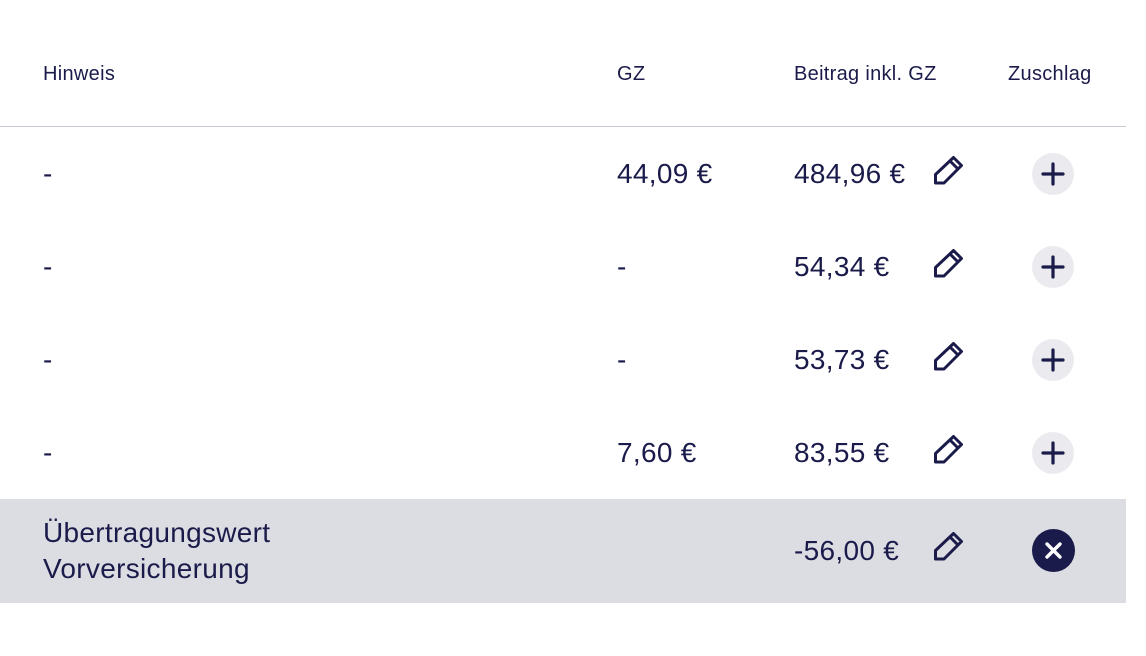 This screenshot has width=1146, height=656. I want to click on table-row: - 44,09 € 484,96 €, so click(563, 173).